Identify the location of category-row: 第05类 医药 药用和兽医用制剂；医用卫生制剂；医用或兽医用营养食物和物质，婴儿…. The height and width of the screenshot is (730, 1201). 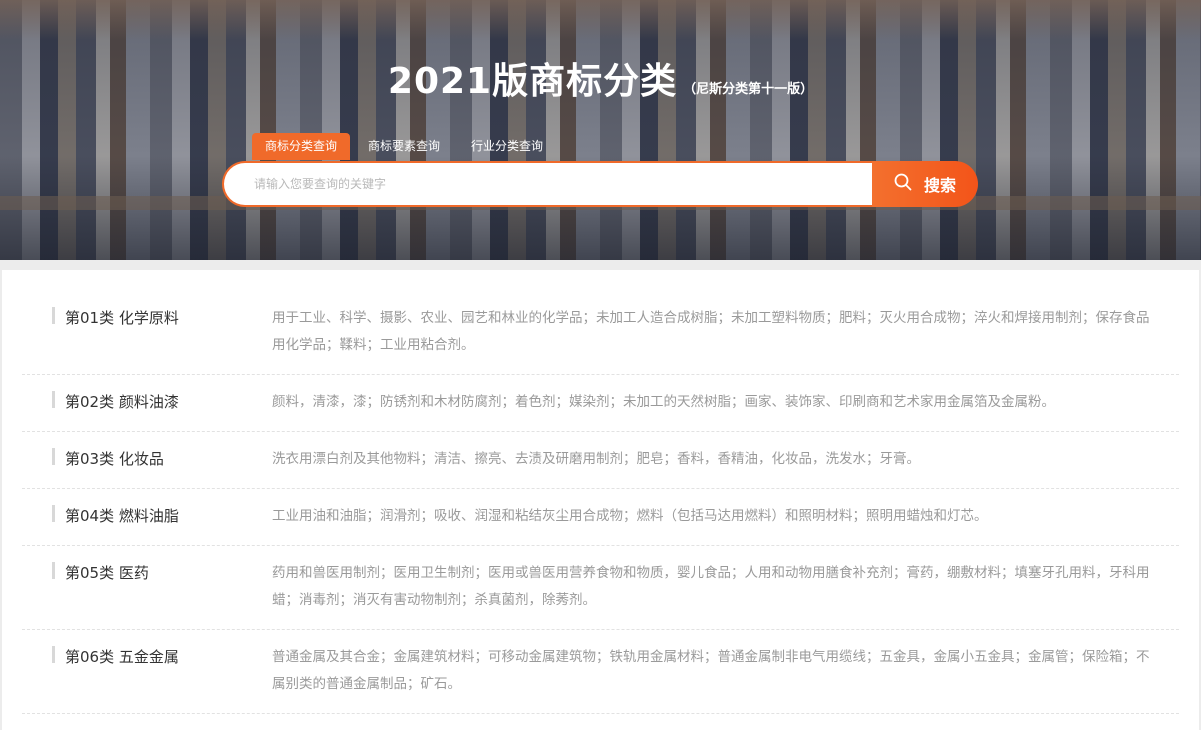
(600, 588).